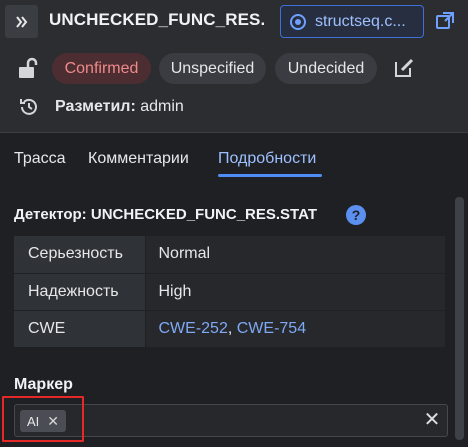  Describe the element at coordinates (212, 68) in the screenshot. I see `status-unspecified: Unspecified` at that location.